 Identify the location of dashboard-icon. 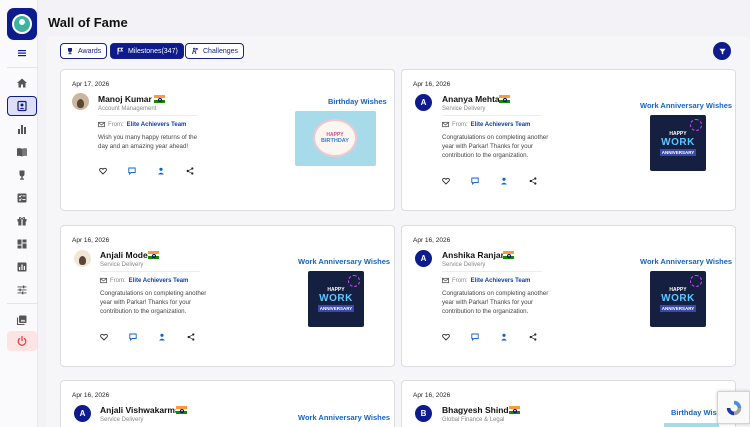
(22, 244).